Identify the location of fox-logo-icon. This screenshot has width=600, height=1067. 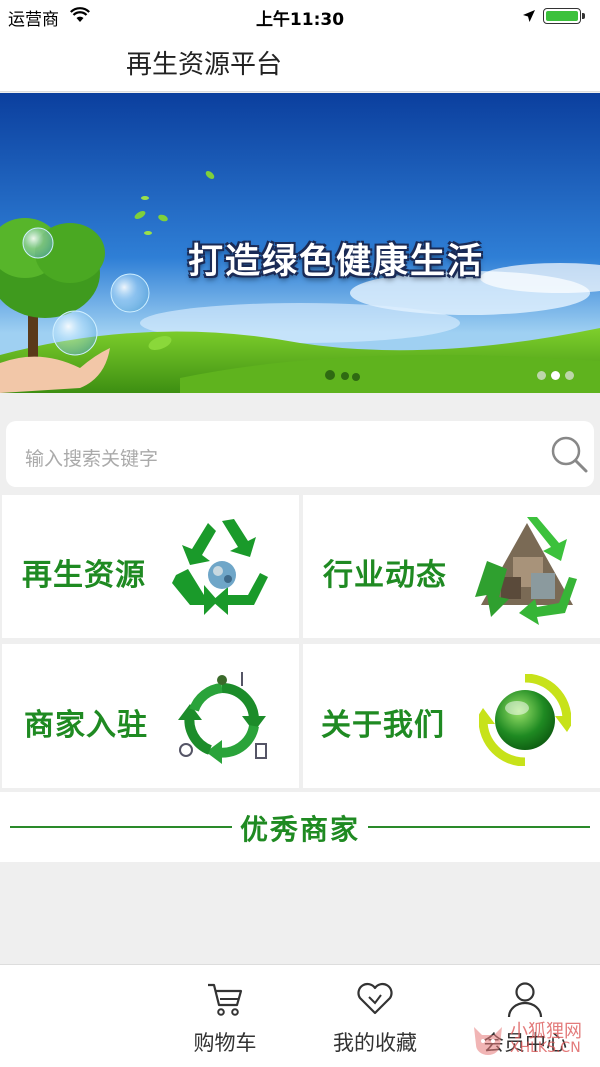
(488, 1041).